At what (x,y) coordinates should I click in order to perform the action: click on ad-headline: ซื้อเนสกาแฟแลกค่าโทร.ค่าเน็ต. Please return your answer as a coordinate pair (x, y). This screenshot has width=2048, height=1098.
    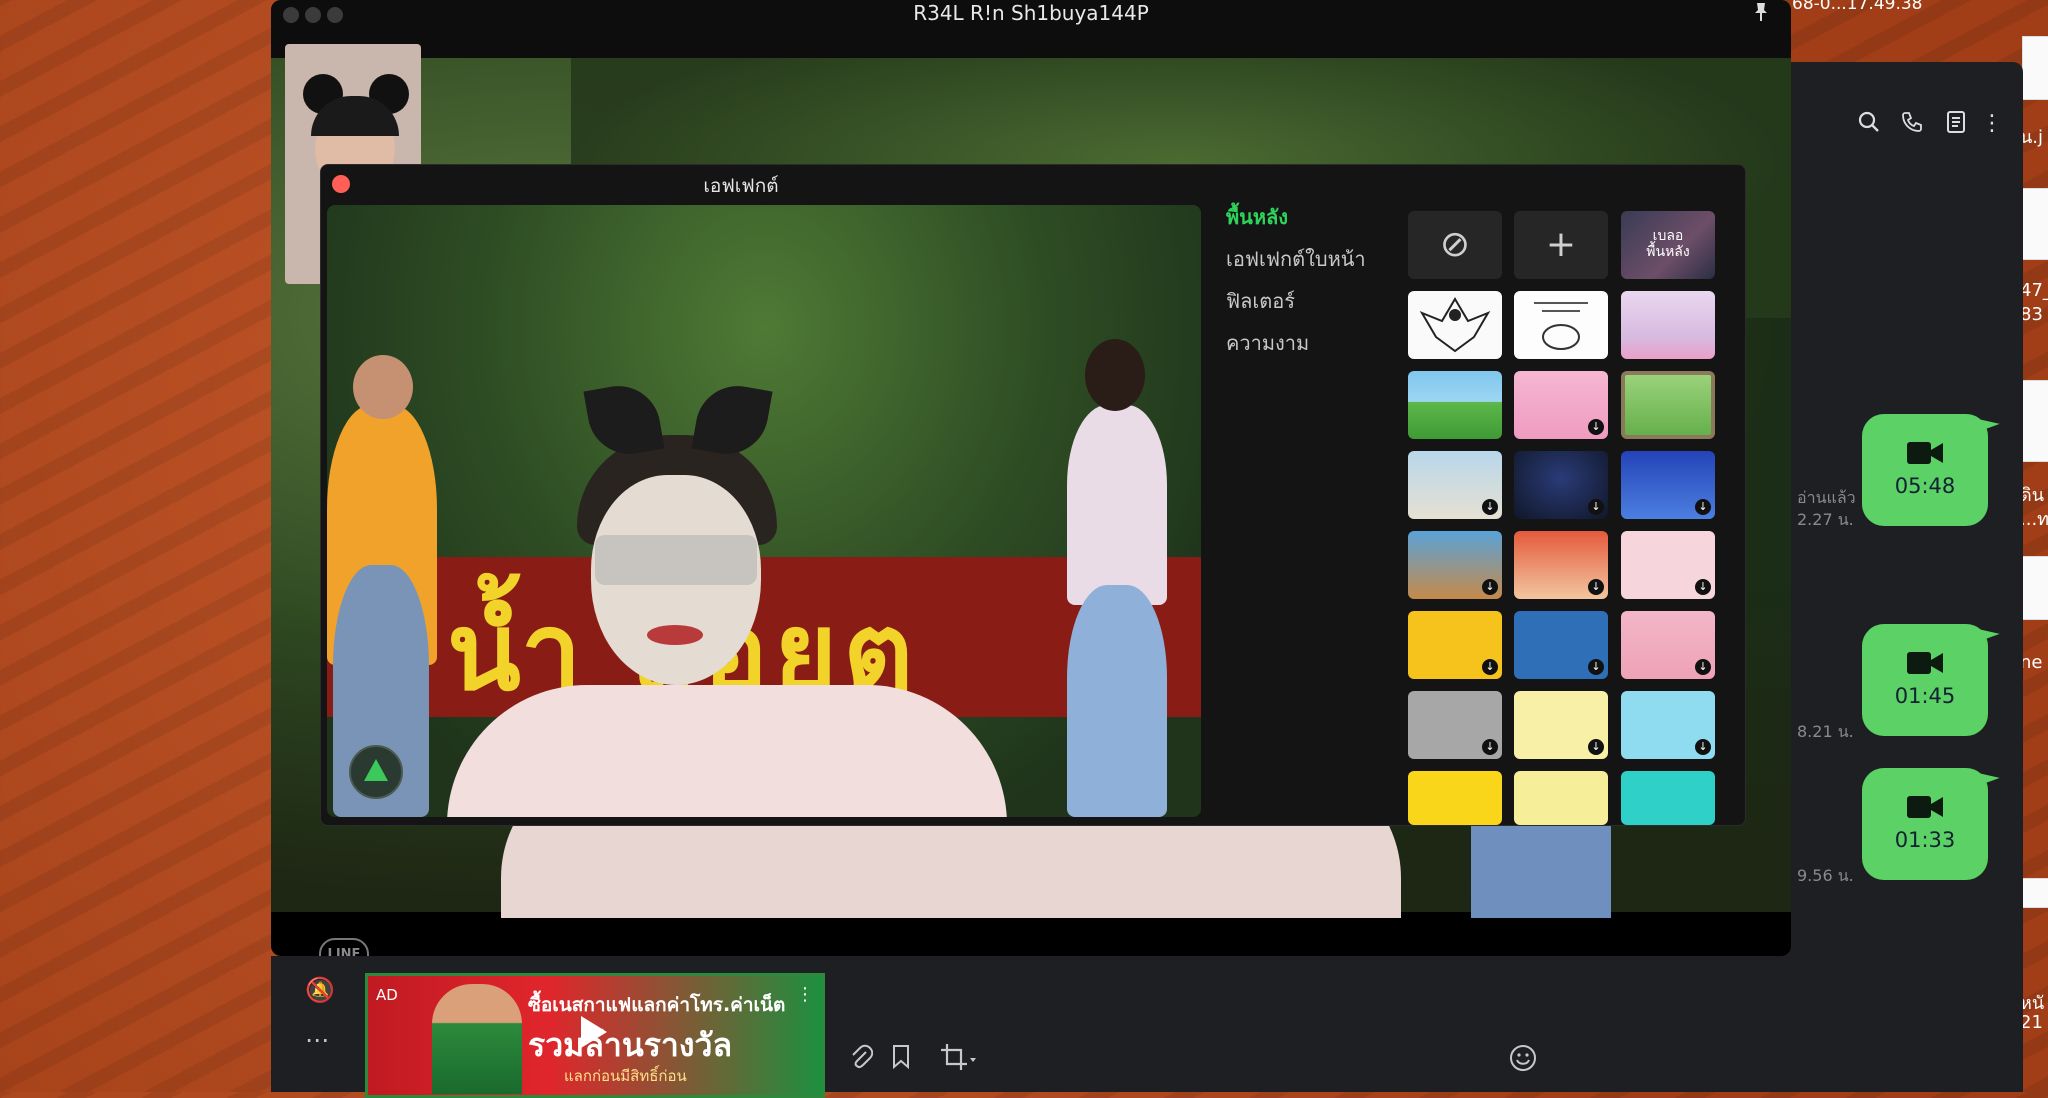
    Looking at the image, I should click on (657, 1005).